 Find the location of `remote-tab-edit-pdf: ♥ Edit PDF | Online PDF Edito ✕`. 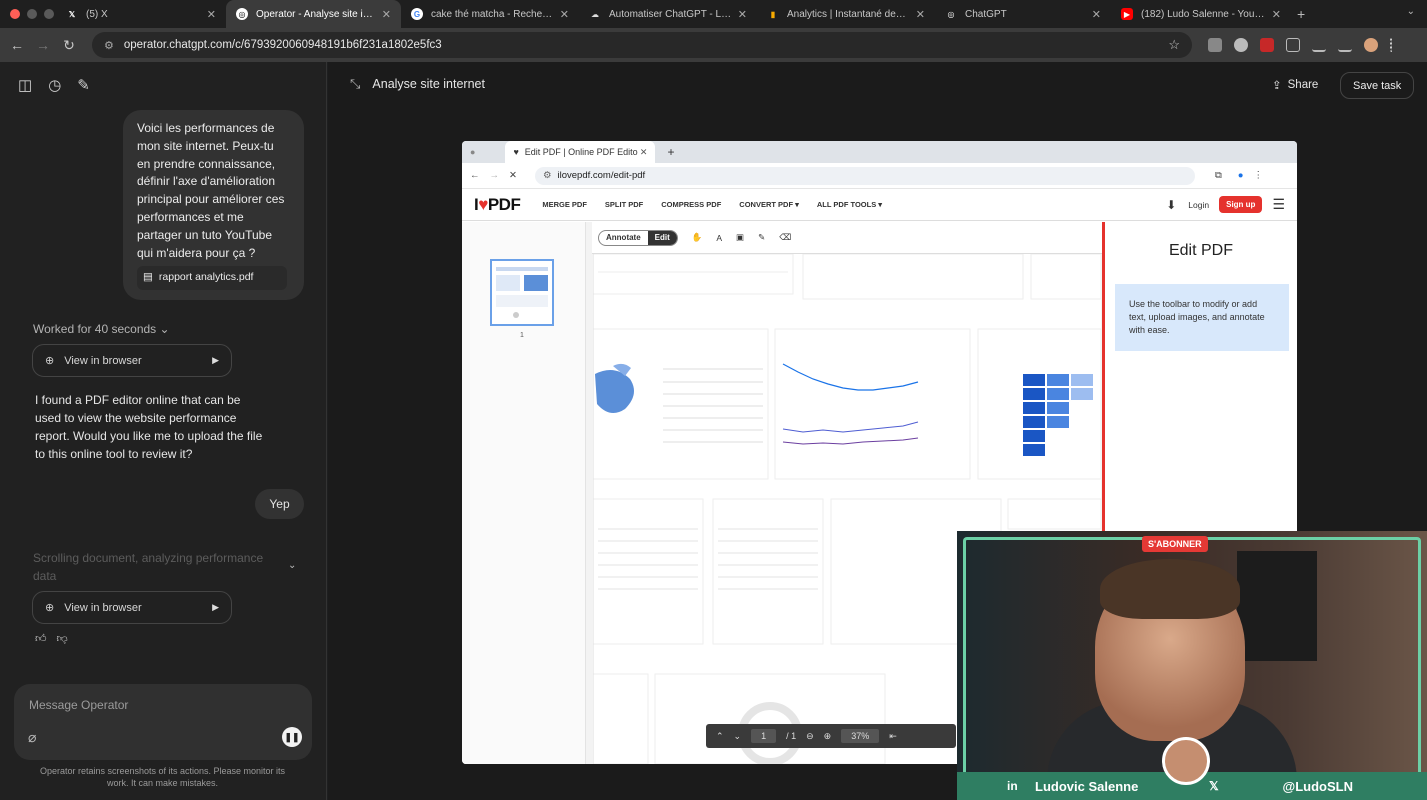

remote-tab-edit-pdf: ♥ Edit PDF | Online PDF Edito ✕ is located at coordinates (580, 152).